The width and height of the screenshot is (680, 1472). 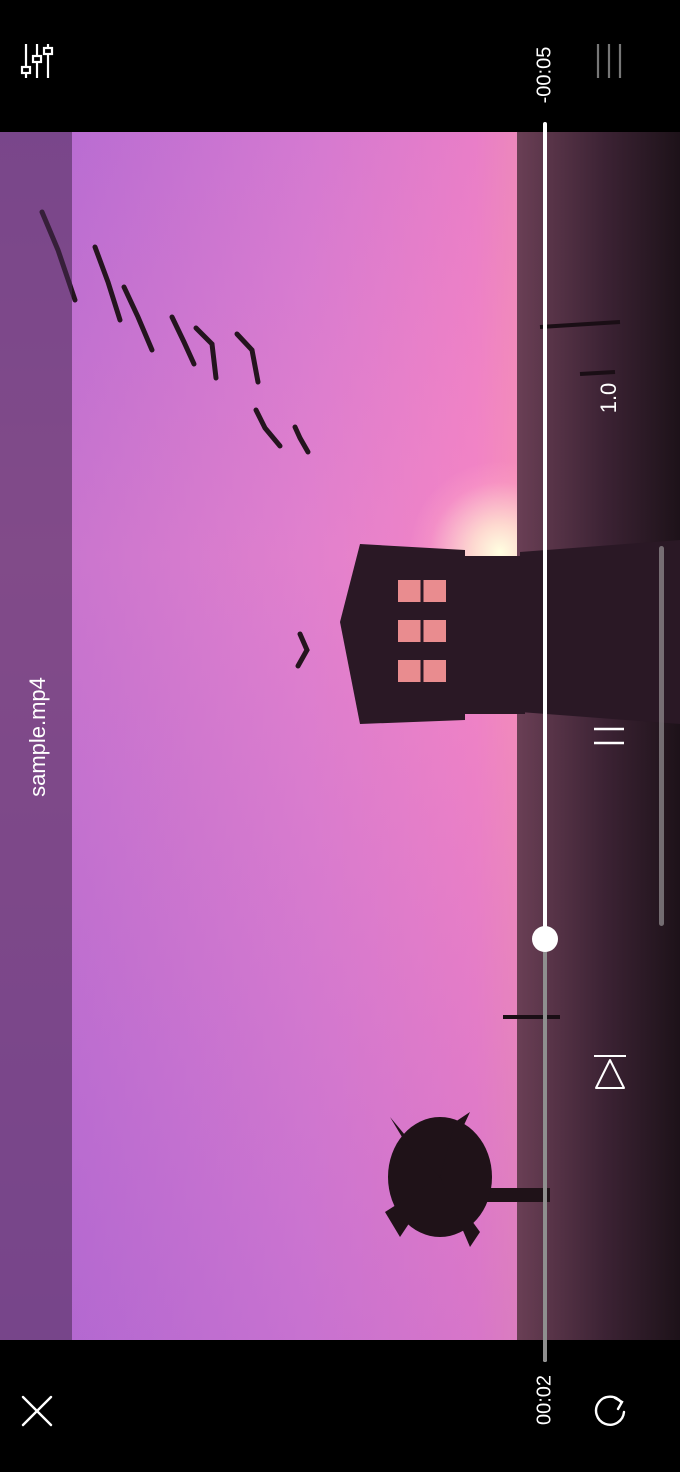 I want to click on menu-icon, so click(x=609, y=61).